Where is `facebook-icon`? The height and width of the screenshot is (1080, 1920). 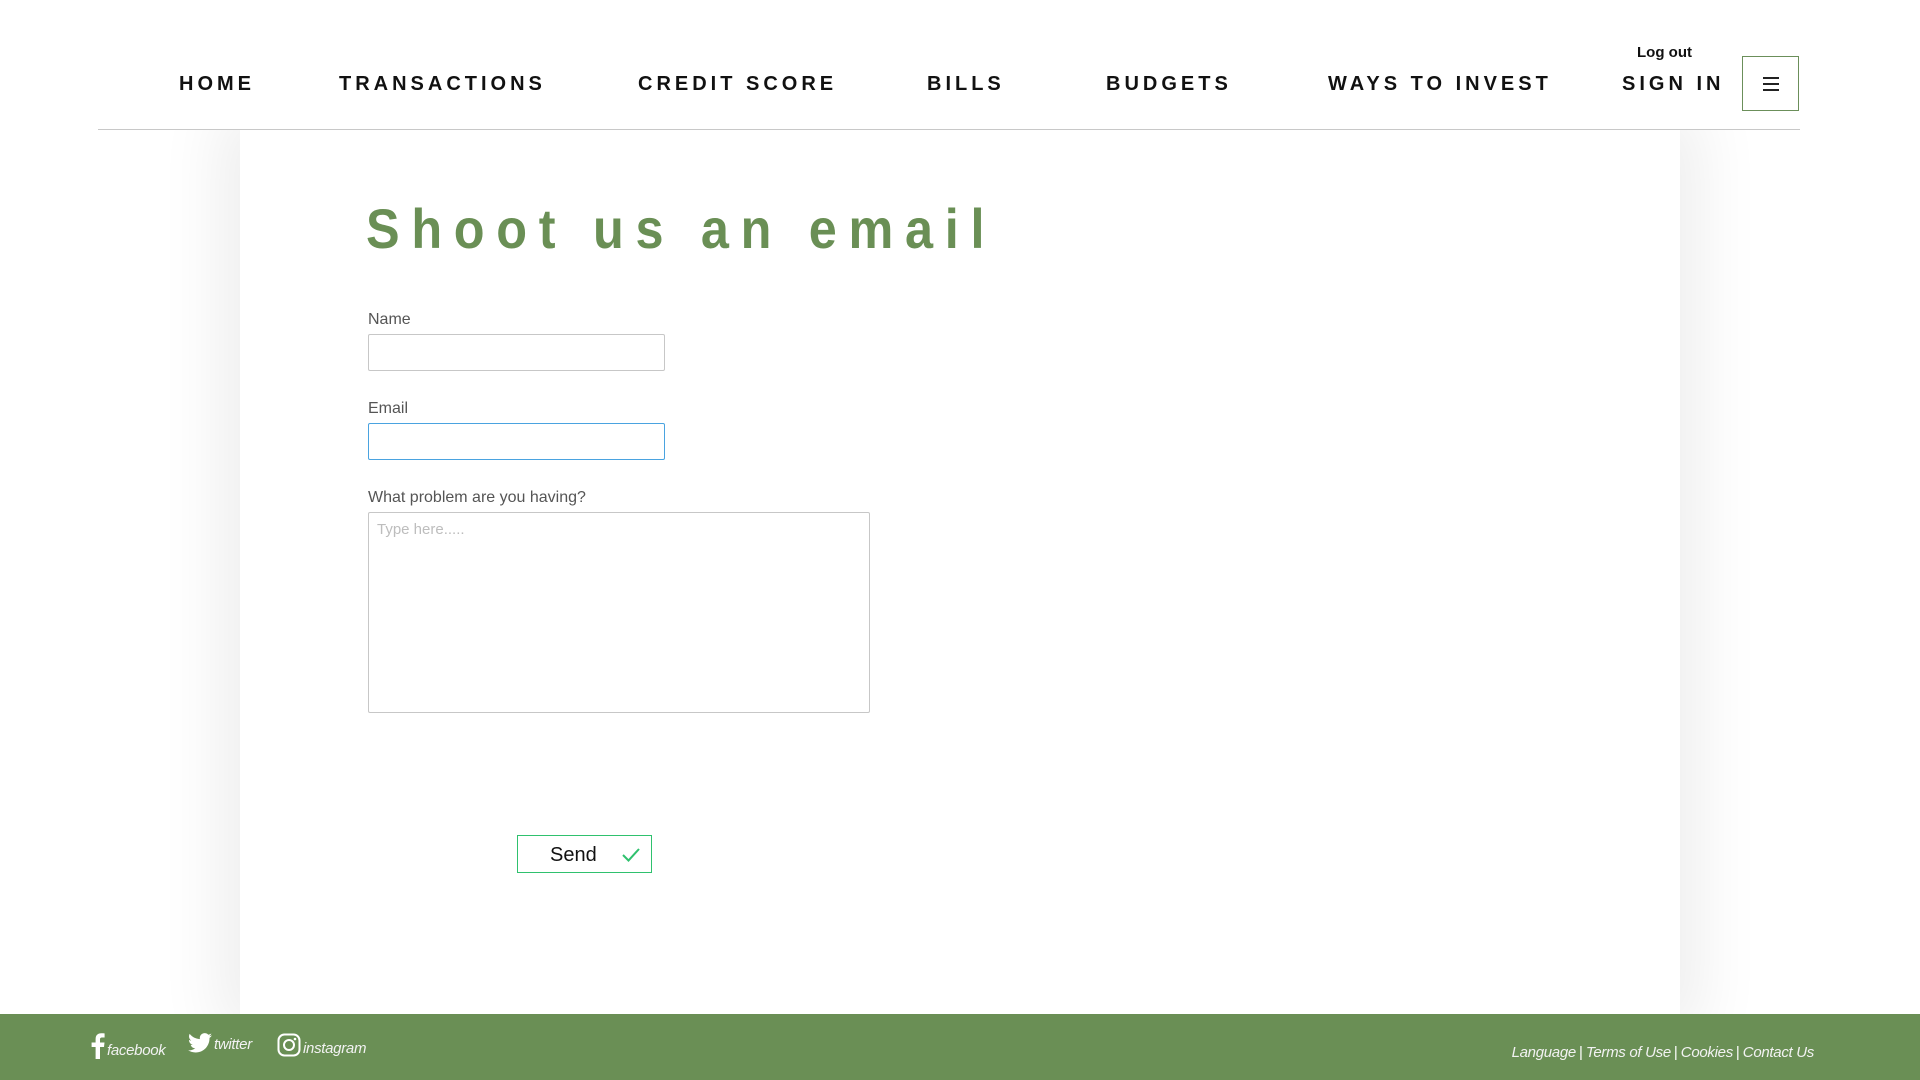
facebook-icon is located at coordinates (98, 1046).